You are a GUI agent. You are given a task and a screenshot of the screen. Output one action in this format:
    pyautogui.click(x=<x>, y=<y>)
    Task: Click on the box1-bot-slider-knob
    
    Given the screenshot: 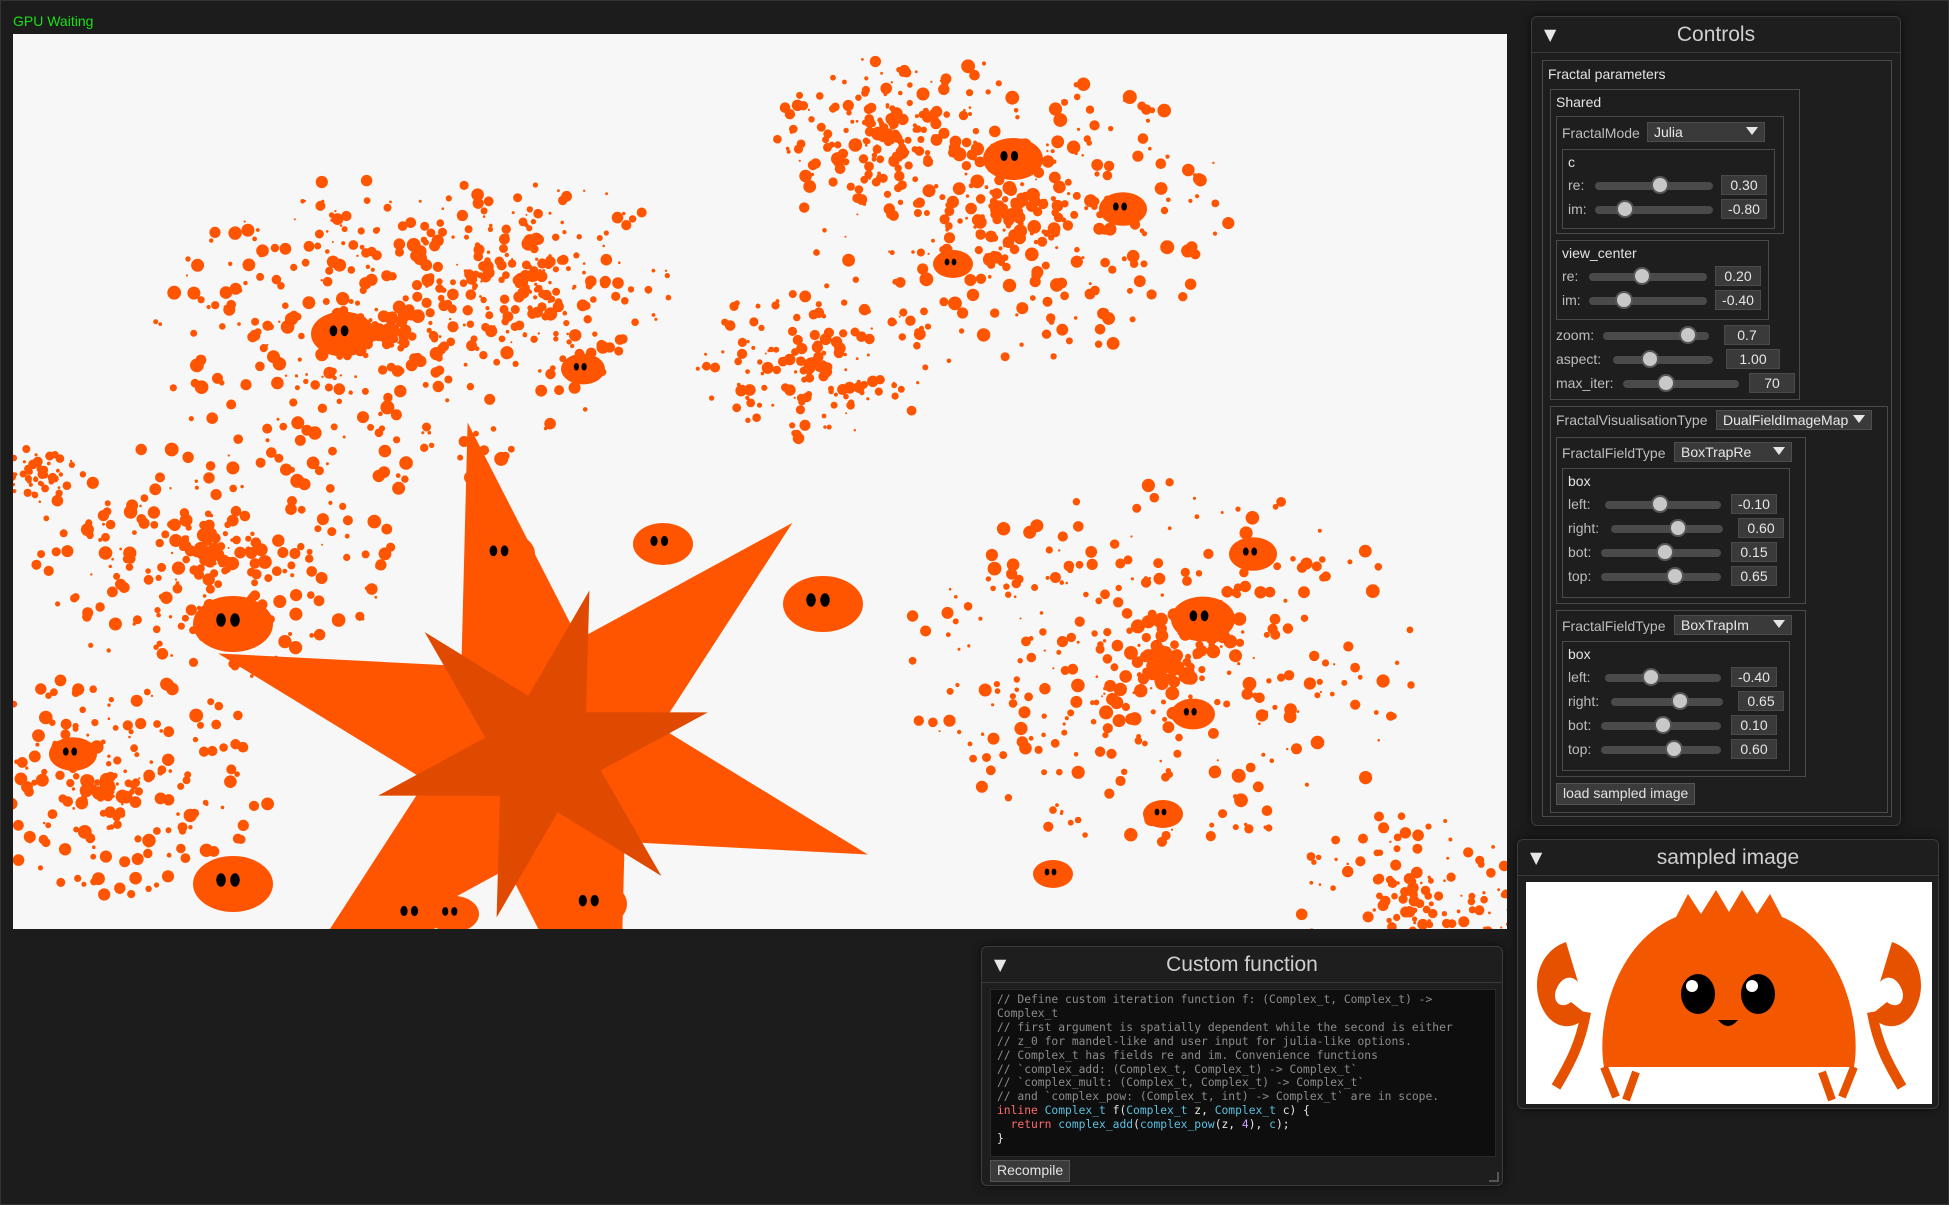 What is the action you would take?
    pyautogui.click(x=1664, y=552)
    